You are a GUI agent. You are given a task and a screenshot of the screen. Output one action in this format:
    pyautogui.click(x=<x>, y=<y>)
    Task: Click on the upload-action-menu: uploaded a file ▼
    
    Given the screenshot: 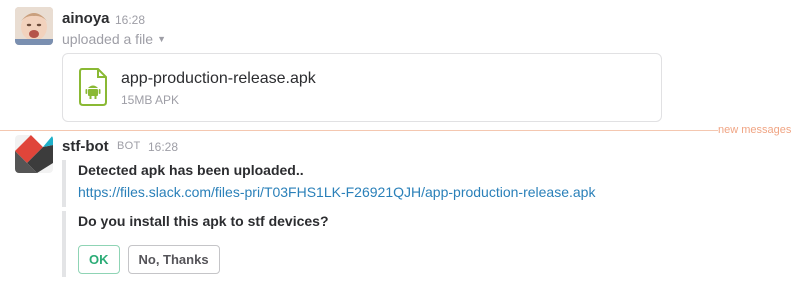 What is the action you would take?
    pyautogui.click(x=114, y=39)
    